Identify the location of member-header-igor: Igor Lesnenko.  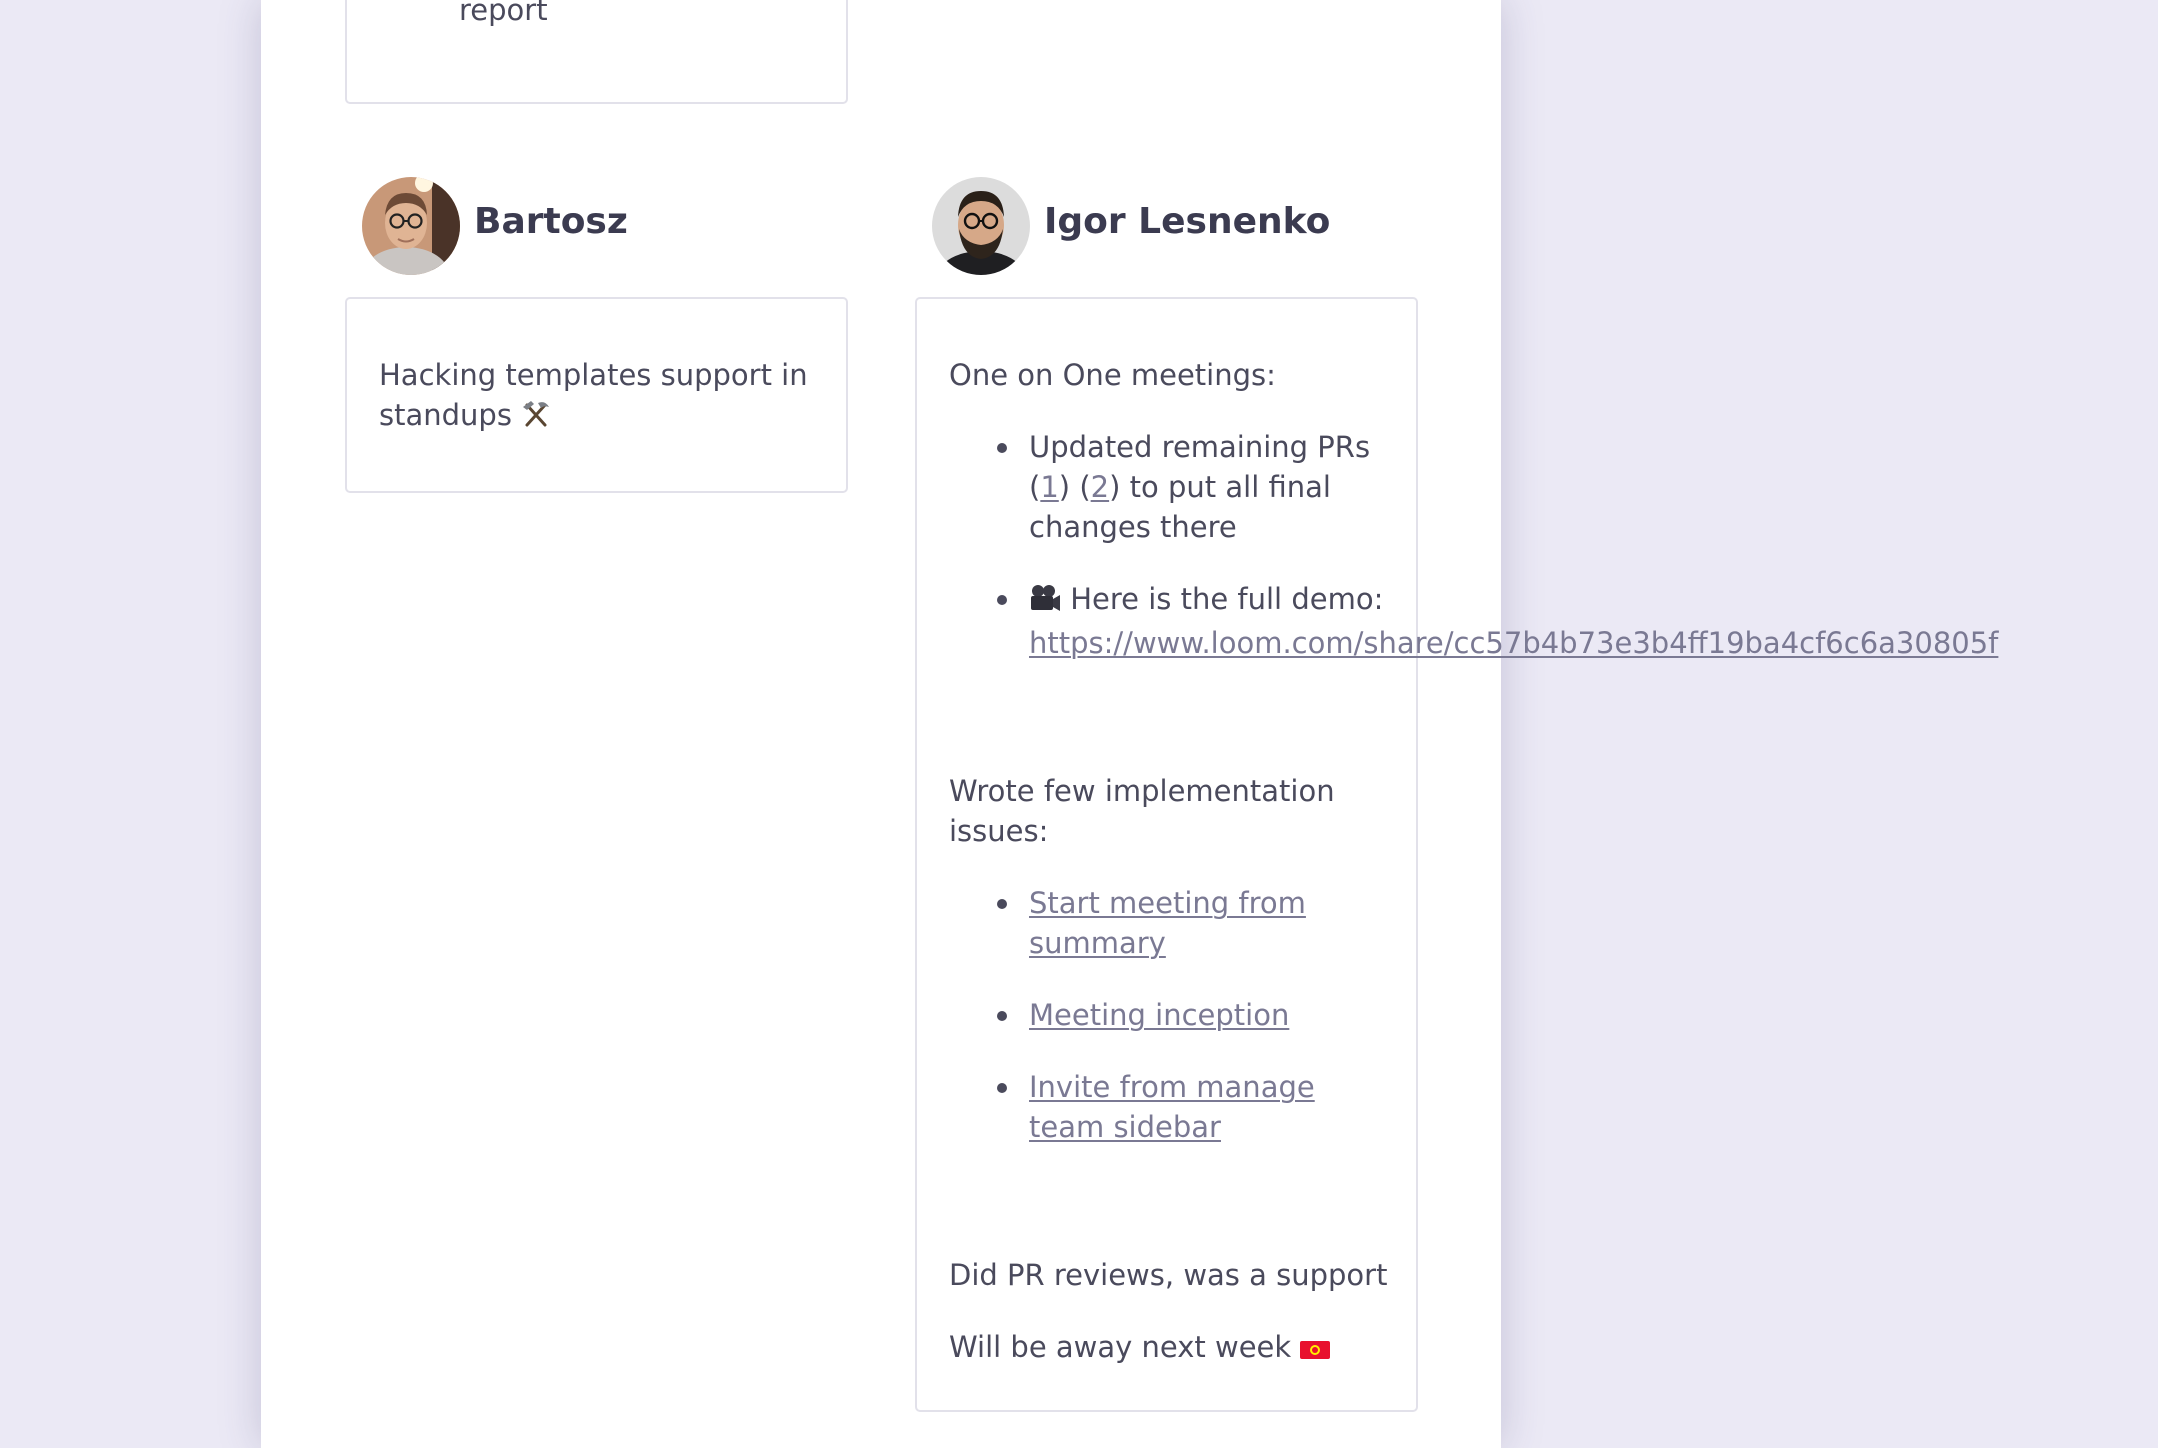
(1212, 227).